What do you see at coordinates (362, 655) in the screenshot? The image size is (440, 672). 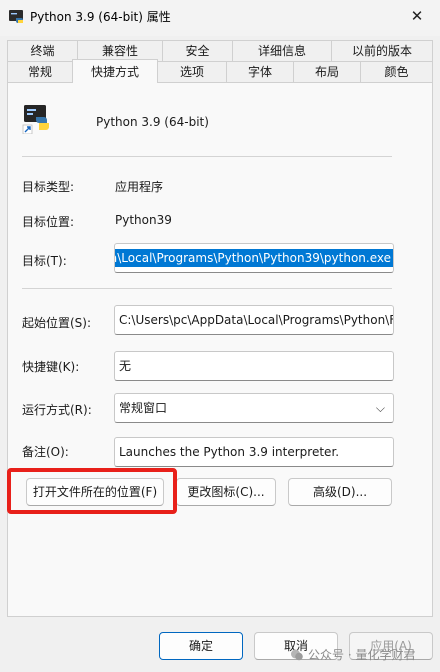 I see `watermark-text: 公众号 · 量化学财君` at bounding box center [362, 655].